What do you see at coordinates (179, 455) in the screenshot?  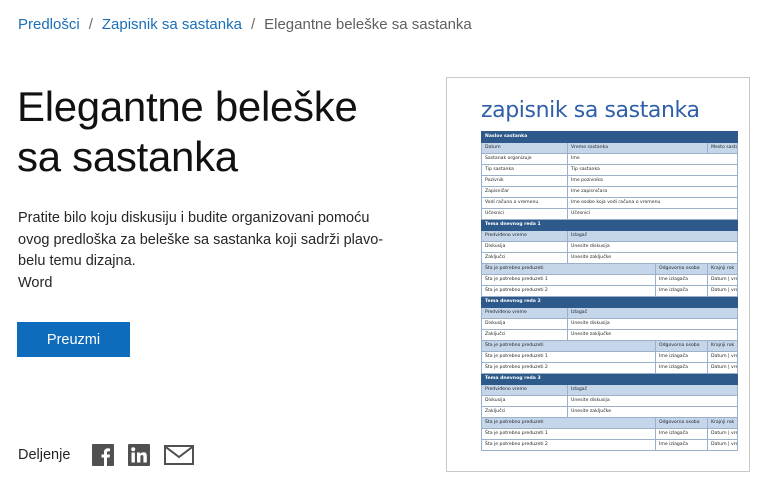 I see `email-icon` at bounding box center [179, 455].